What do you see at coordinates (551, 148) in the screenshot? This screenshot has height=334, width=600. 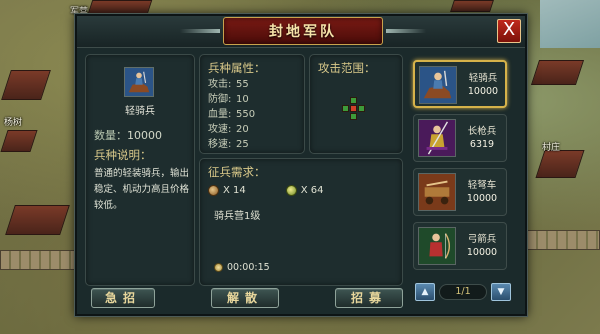 I see `map-label: 村庄` at bounding box center [551, 148].